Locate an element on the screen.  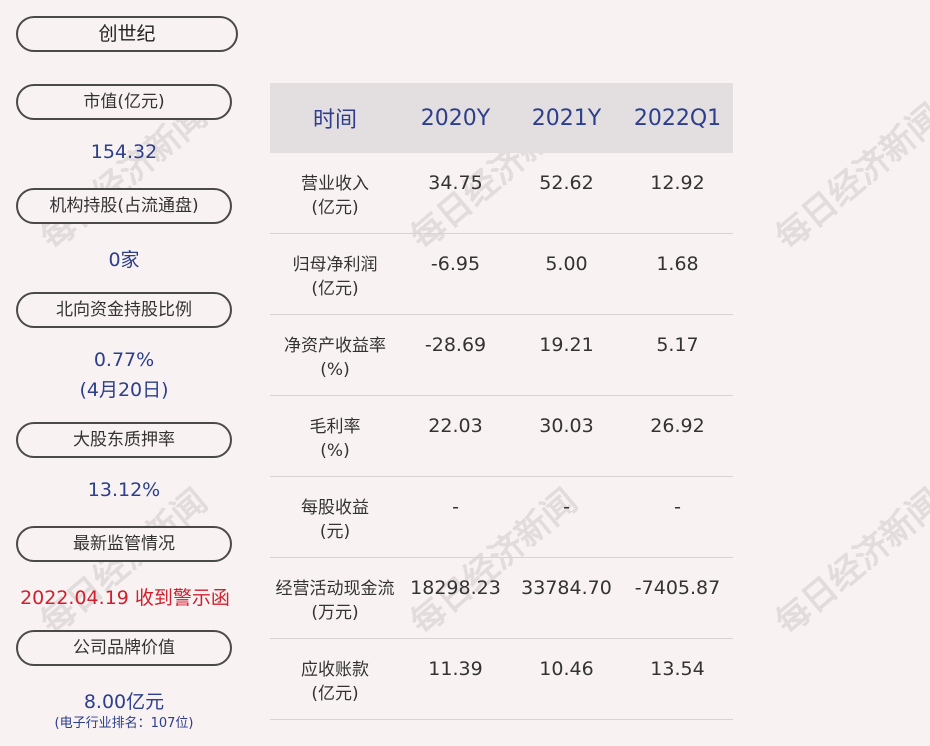
cell: 19.21 is located at coordinates (566, 345).